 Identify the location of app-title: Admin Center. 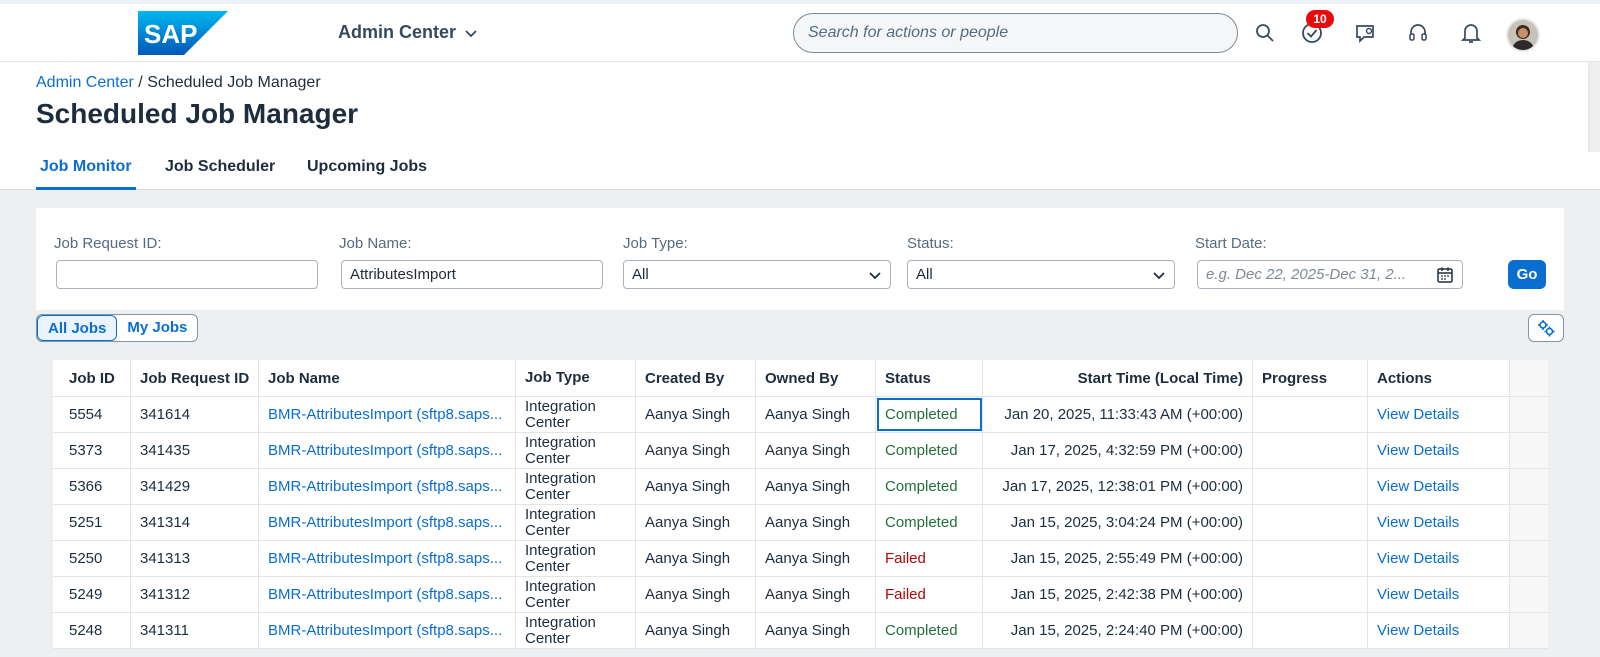
(397, 32).